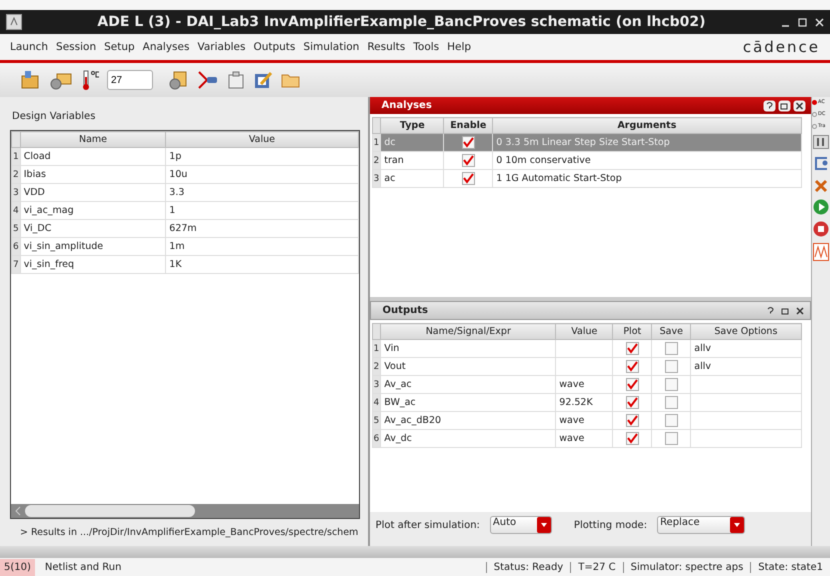 Image resolution: width=830 pixels, height=576 pixels. I want to click on status-field: T=27 C, so click(596, 567).